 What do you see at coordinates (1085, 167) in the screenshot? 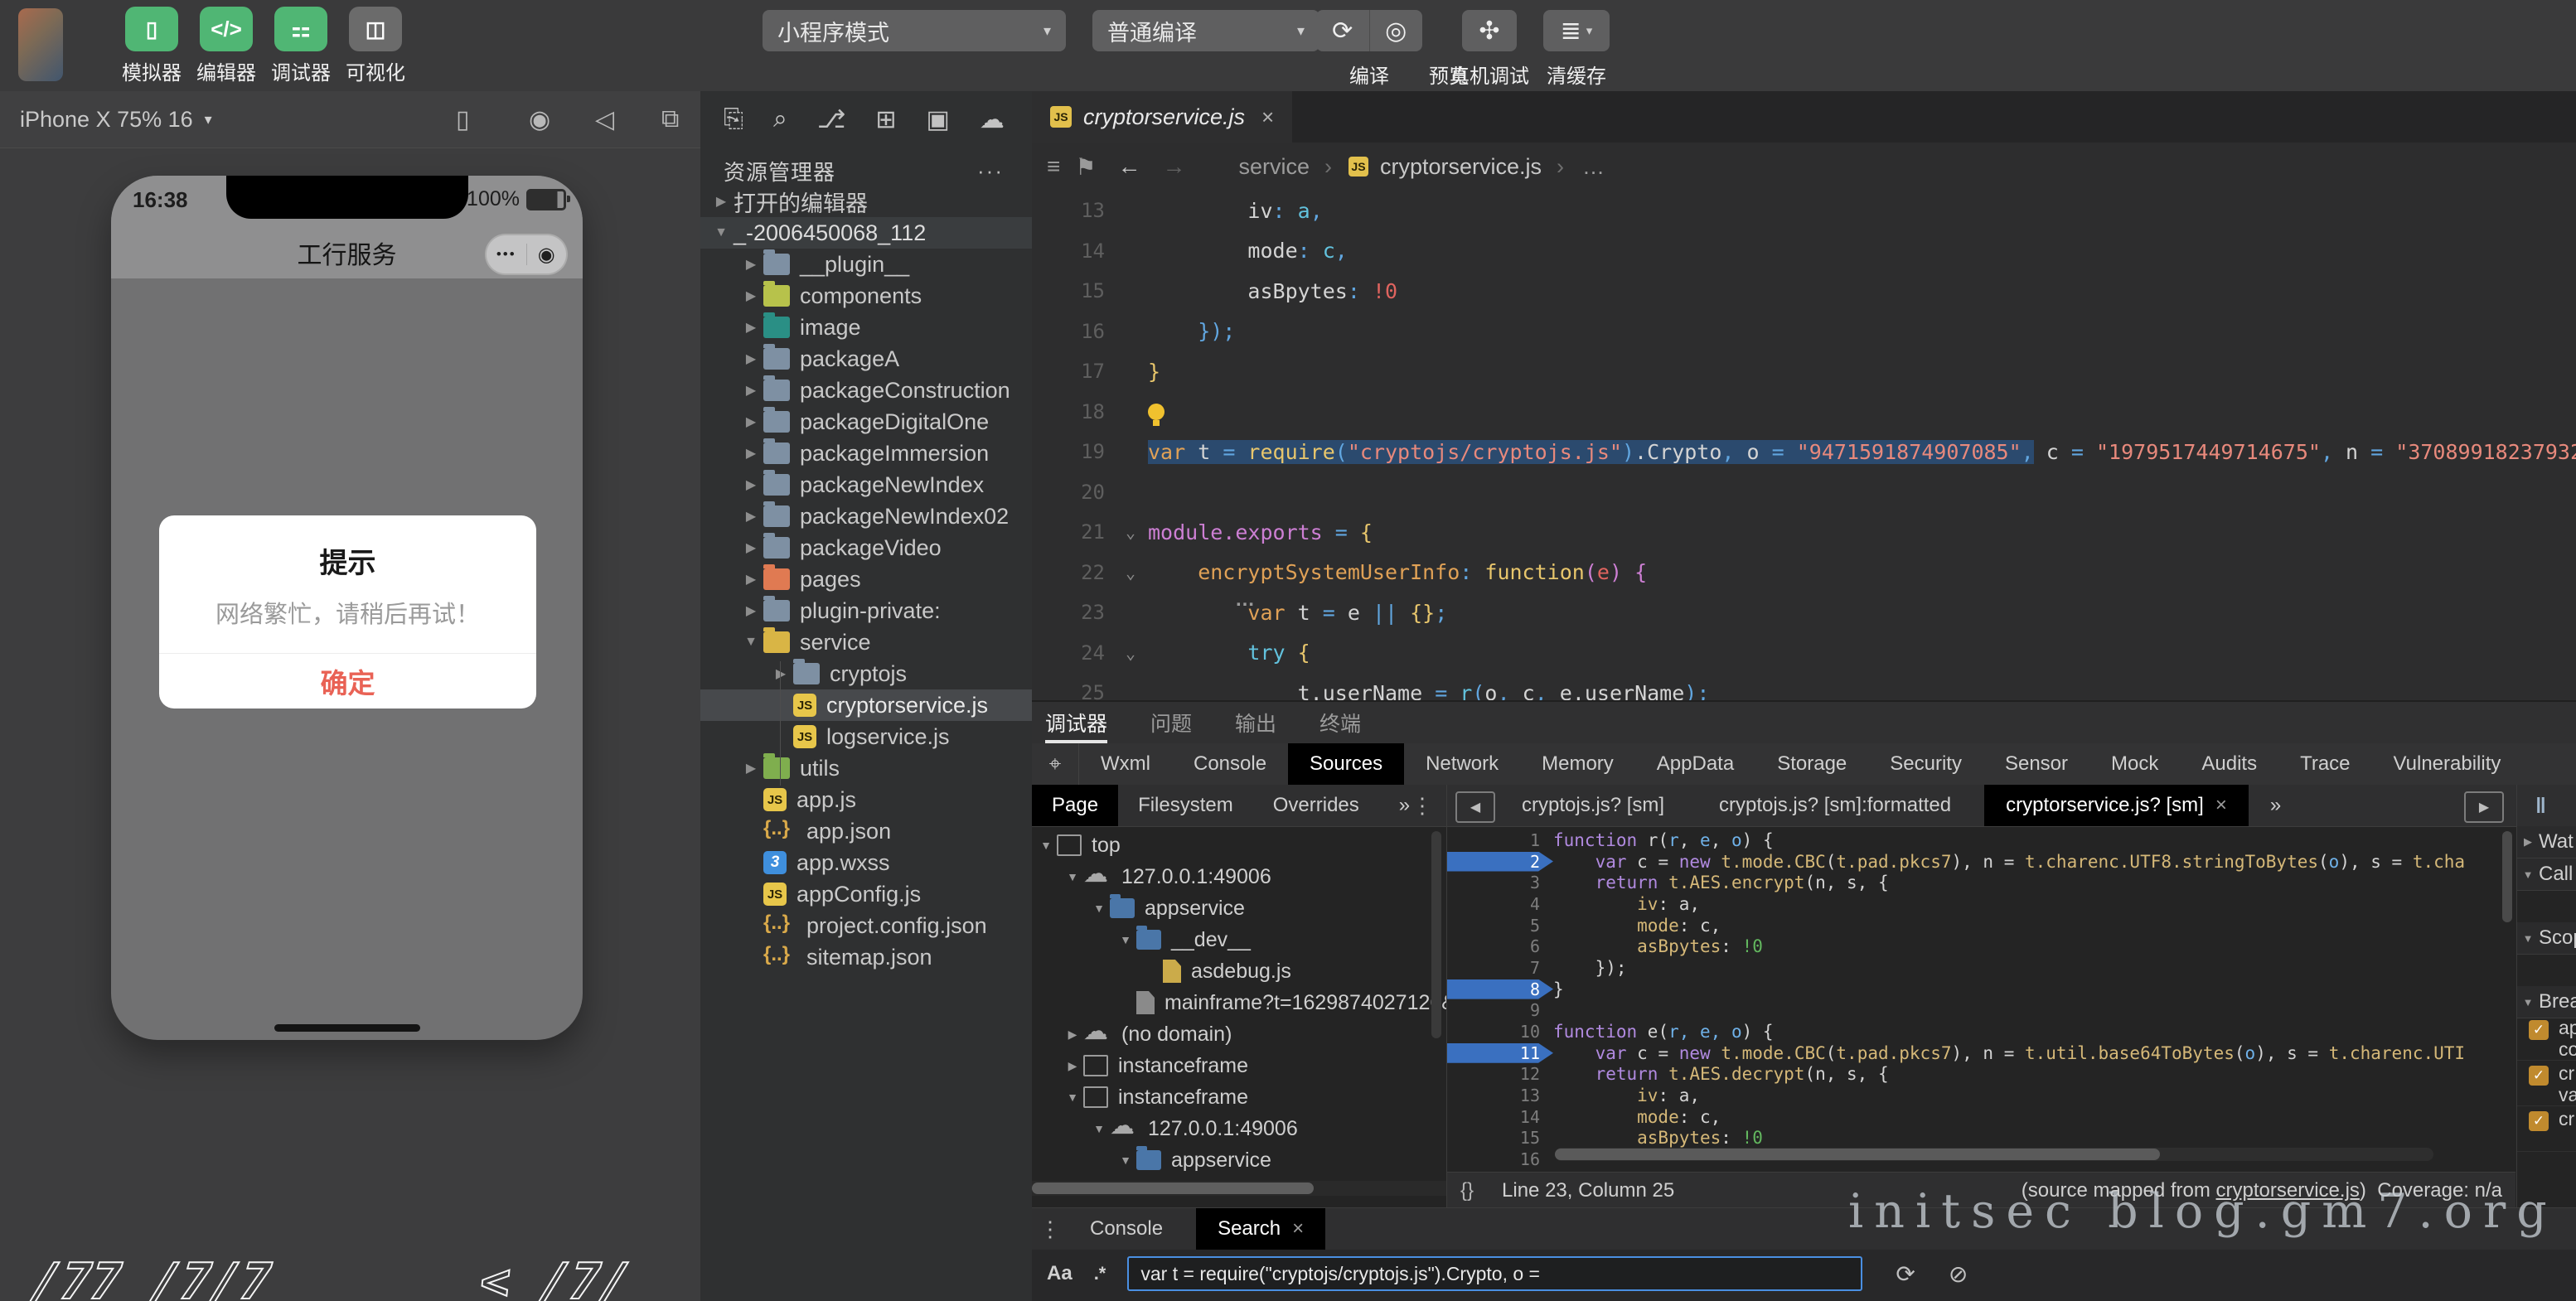
I see `bookmark-icon: ⚑` at bounding box center [1085, 167].